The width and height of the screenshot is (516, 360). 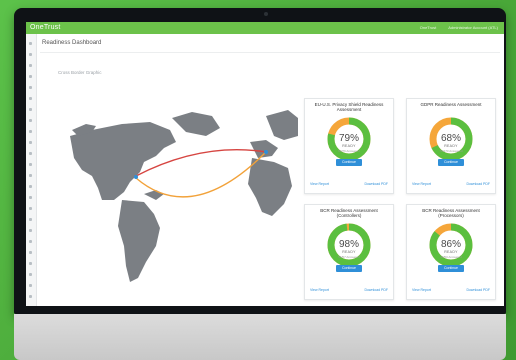 What do you see at coordinates (348, 138) in the screenshot?
I see `gauge-percent: 79%` at bounding box center [348, 138].